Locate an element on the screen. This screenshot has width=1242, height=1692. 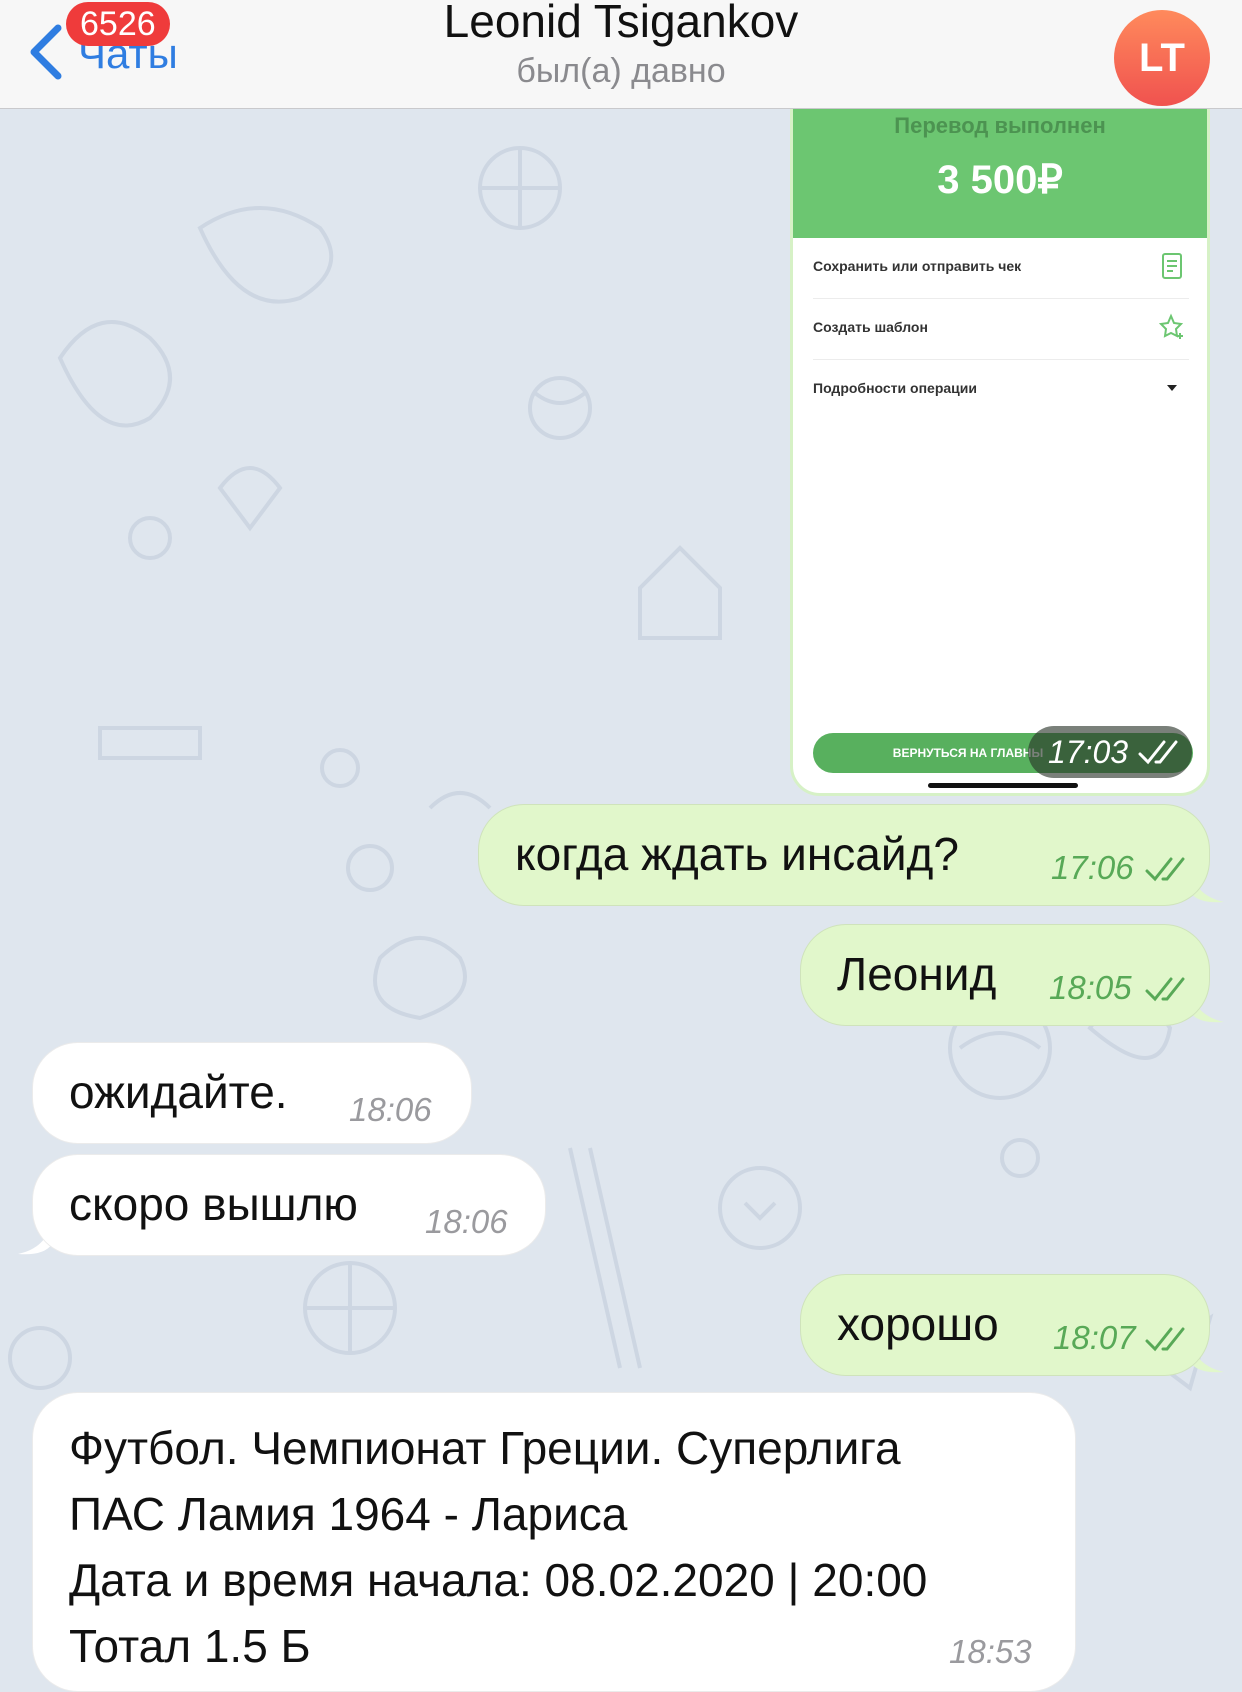
message-bubble-outgoing: когда ждать инсайд? 17:06 is located at coordinates (844, 855).